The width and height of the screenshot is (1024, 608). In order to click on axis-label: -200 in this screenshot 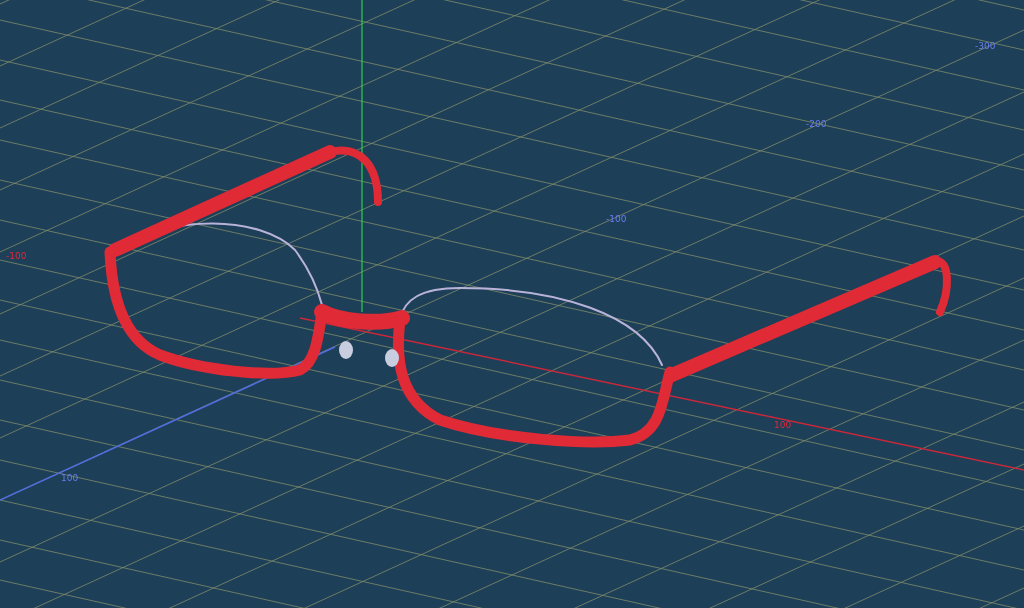, I will do `click(816, 124)`.